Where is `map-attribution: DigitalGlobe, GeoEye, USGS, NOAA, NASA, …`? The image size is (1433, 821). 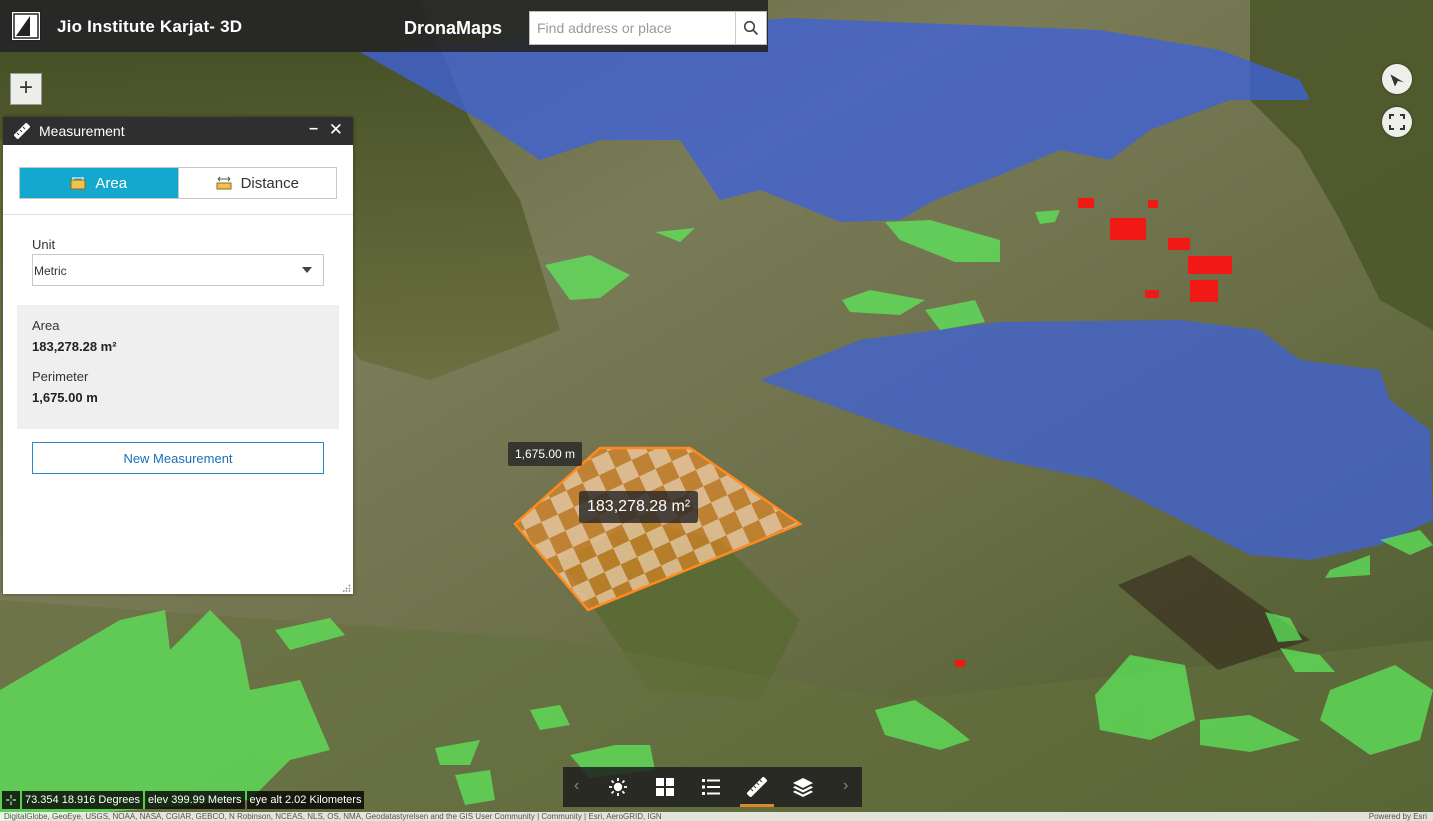
map-attribution: DigitalGlobe, GeoEye, USGS, NOAA, NASA, … is located at coordinates (716, 816).